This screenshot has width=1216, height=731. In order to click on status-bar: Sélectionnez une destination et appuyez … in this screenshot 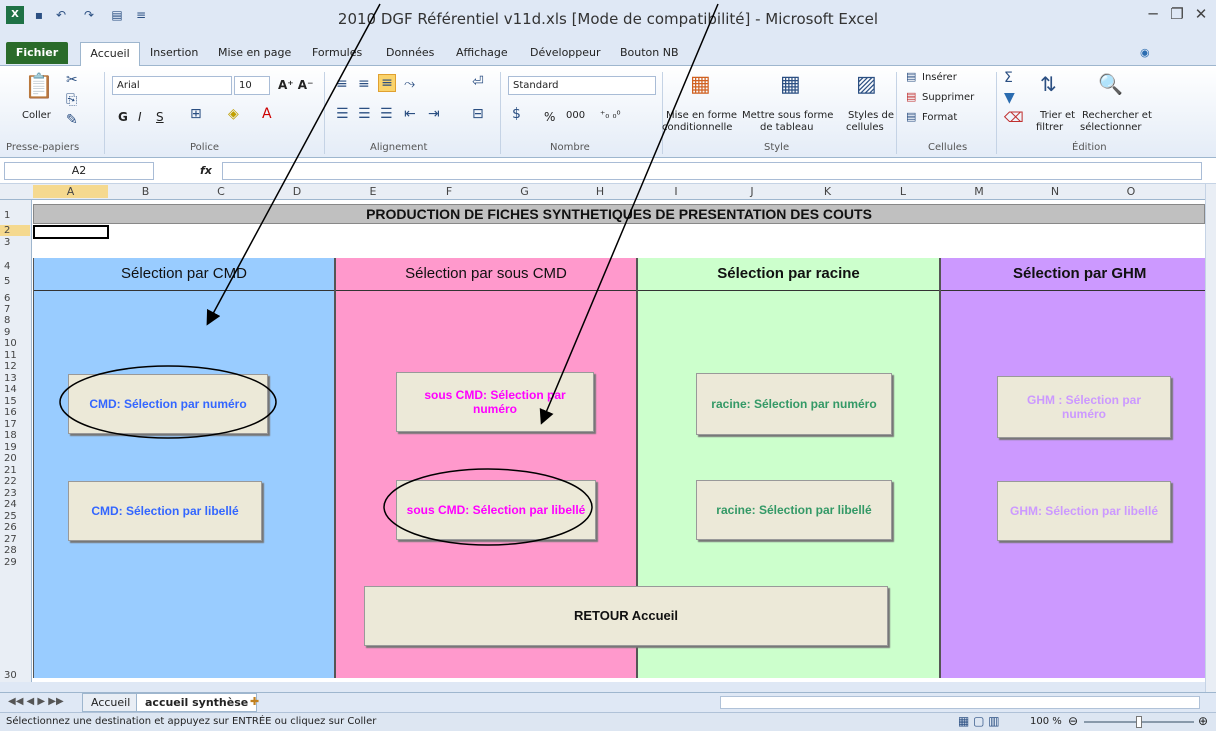, I will do `click(608, 721)`.